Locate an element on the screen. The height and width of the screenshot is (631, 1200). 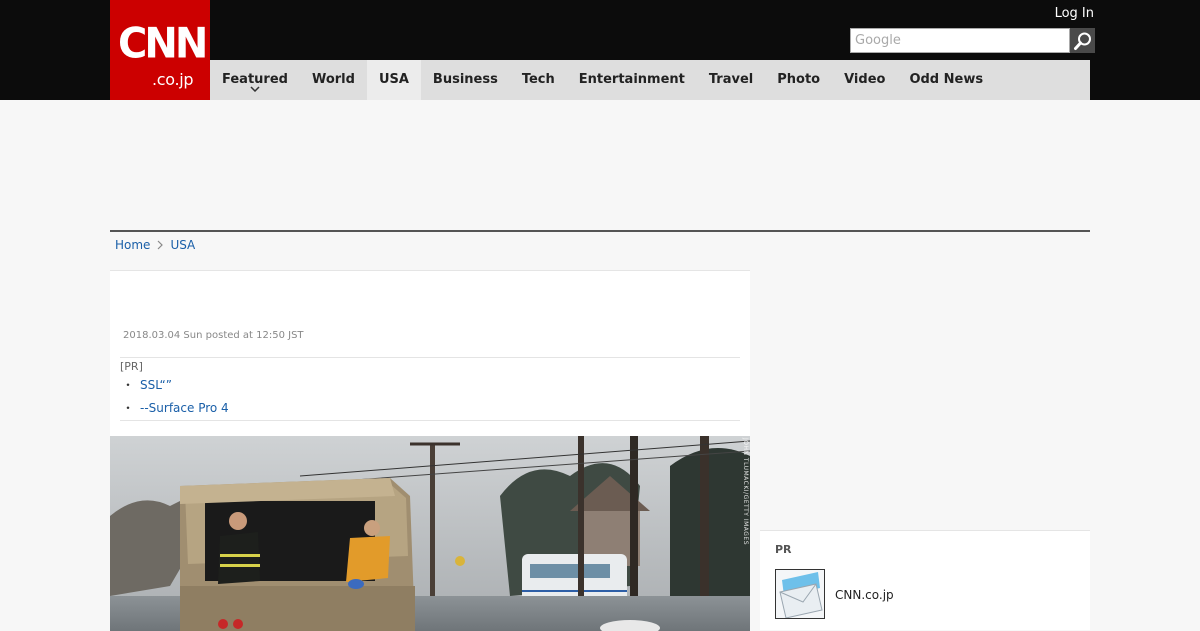
nav-item-entertainment: Entertainment is located at coordinates (632, 80).